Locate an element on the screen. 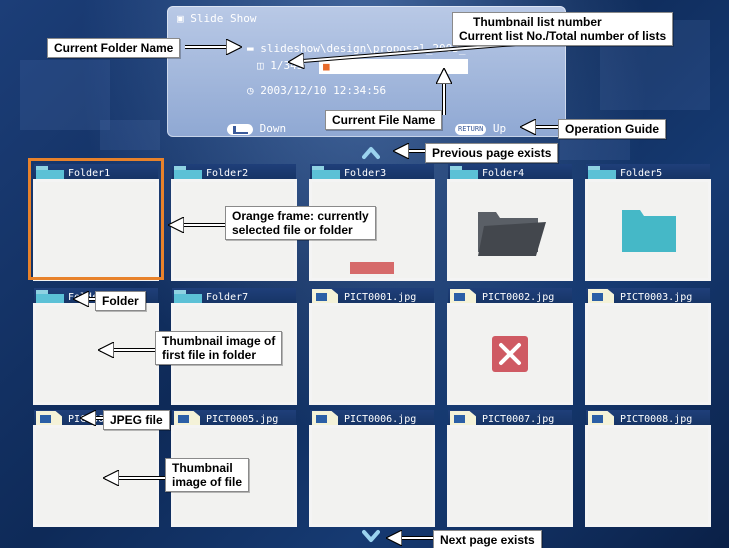  list-counter-icon: ◫ is located at coordinates (260, 65).